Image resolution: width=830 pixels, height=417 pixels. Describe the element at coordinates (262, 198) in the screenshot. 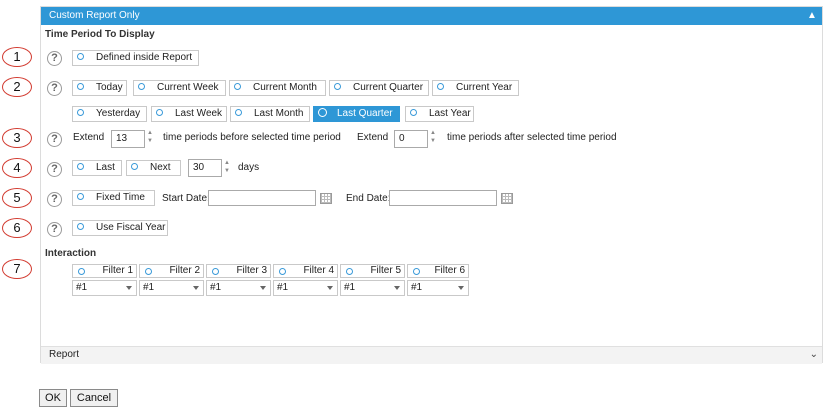

I see `start-date-input` at that location.